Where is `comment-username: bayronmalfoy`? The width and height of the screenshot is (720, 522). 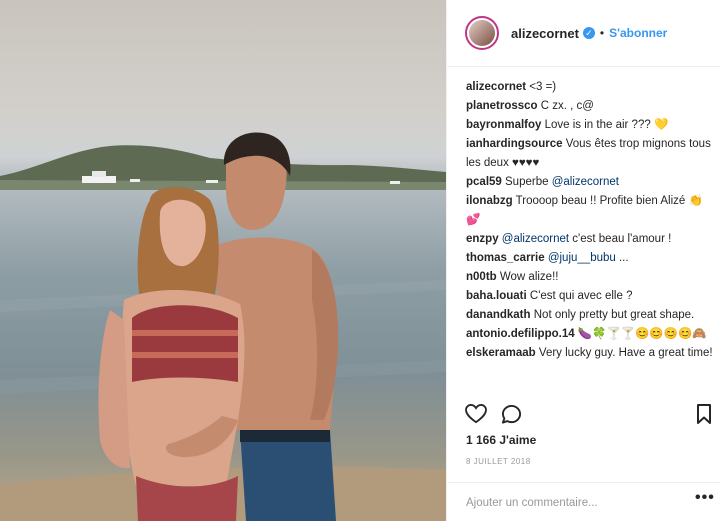 comment-username: bayronmalfoy is located at coordinates (503, 125).